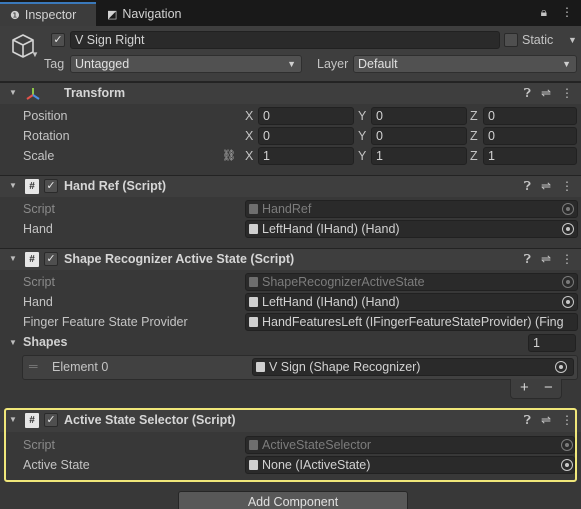  I want to click on position-x-input: 0, so click(306, 116).